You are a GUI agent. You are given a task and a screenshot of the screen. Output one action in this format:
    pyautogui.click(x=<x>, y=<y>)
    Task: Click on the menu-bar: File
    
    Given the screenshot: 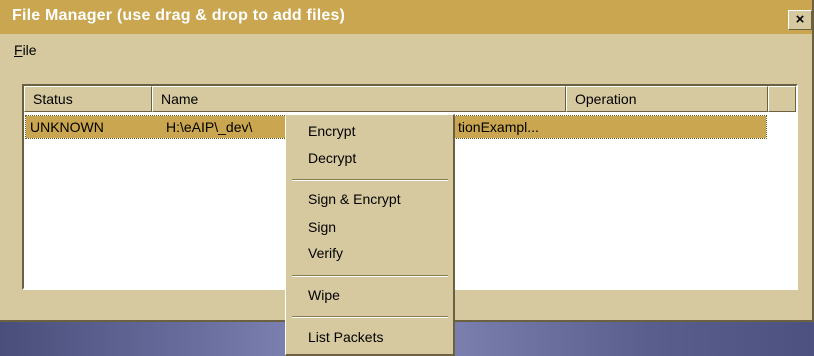 What is the action you would take?
    pyautogui.click(x=406, y=50)
    